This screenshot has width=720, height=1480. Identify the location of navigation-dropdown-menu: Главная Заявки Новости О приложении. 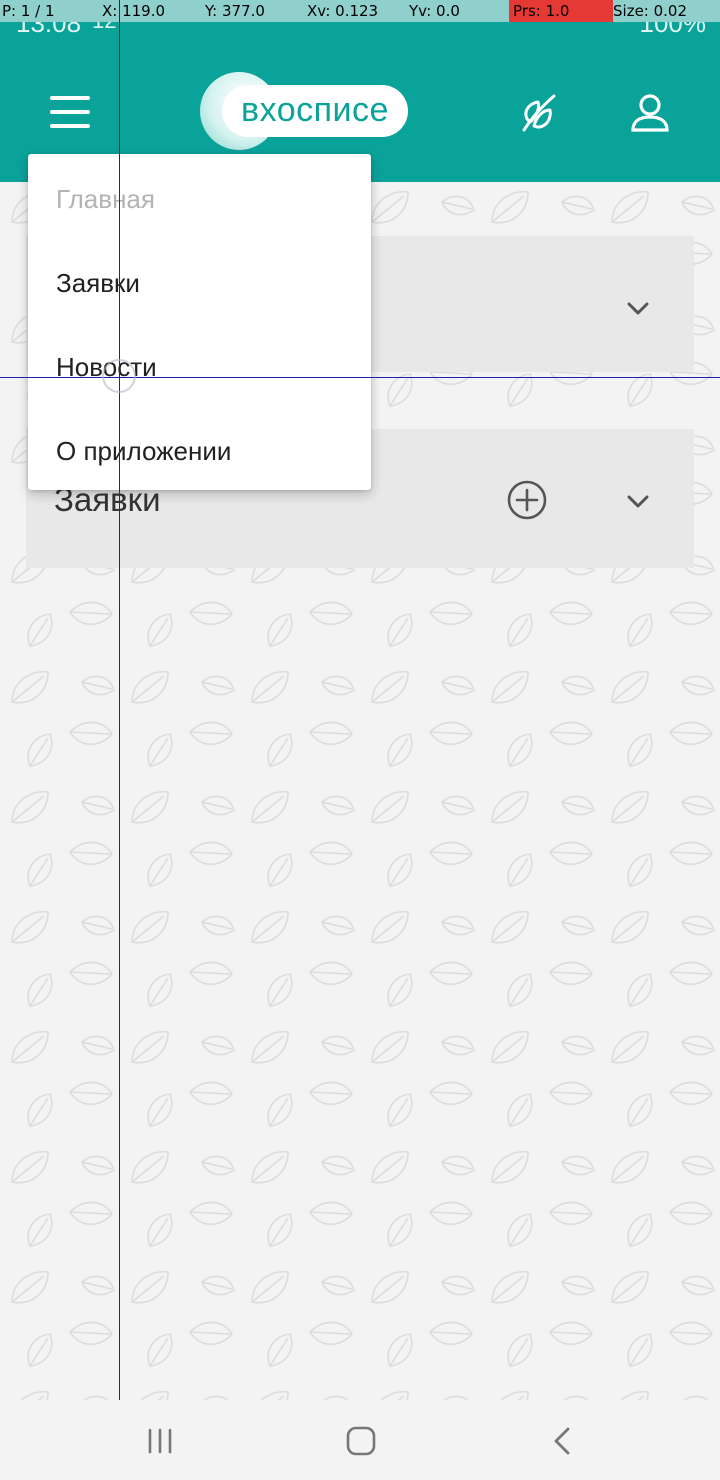
(199, 322).